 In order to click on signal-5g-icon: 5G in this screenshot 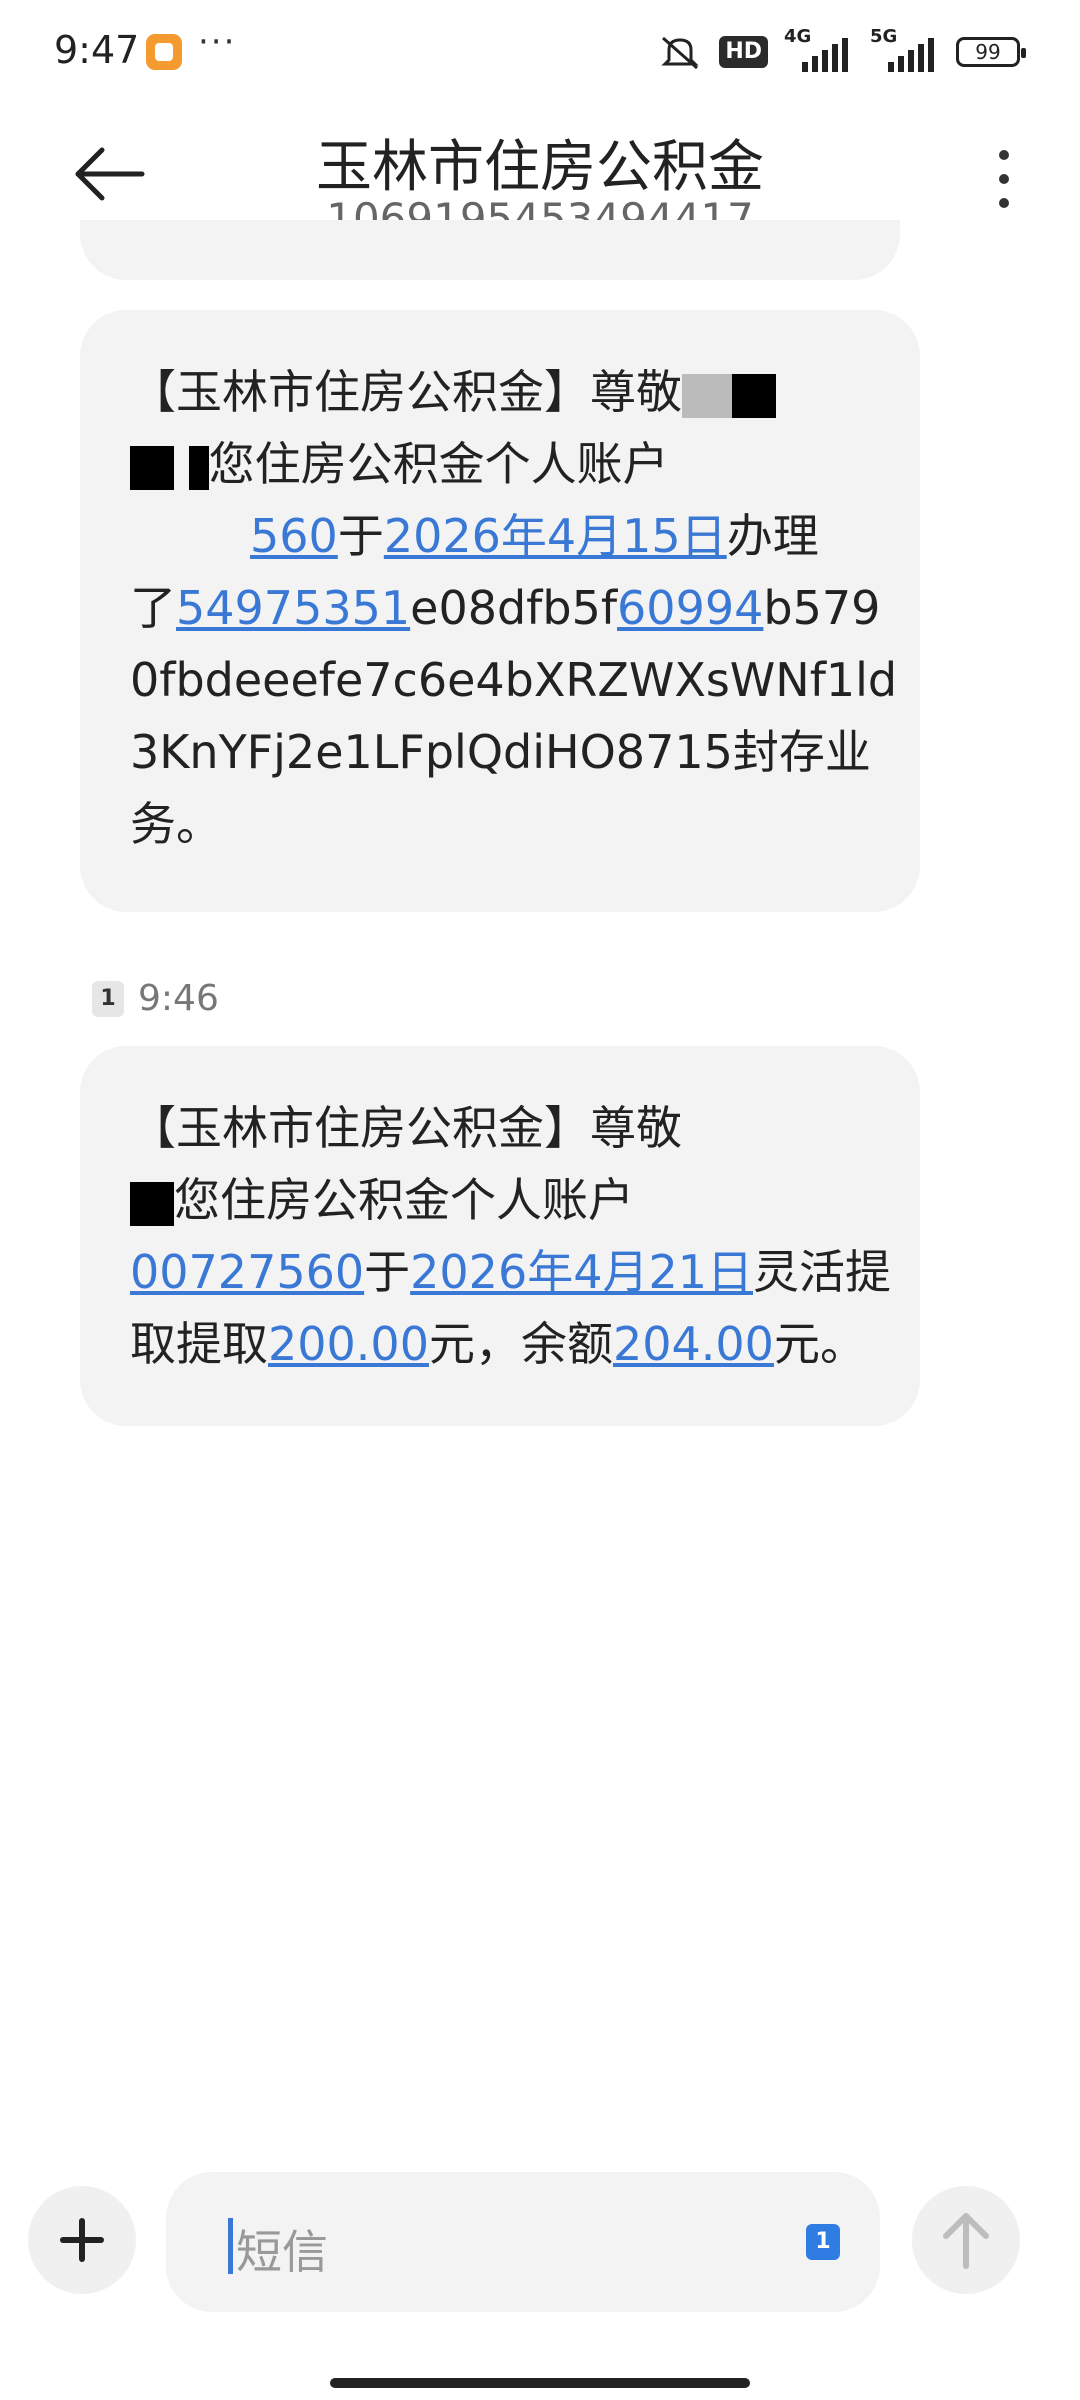, I will do `click(905, 50)`.